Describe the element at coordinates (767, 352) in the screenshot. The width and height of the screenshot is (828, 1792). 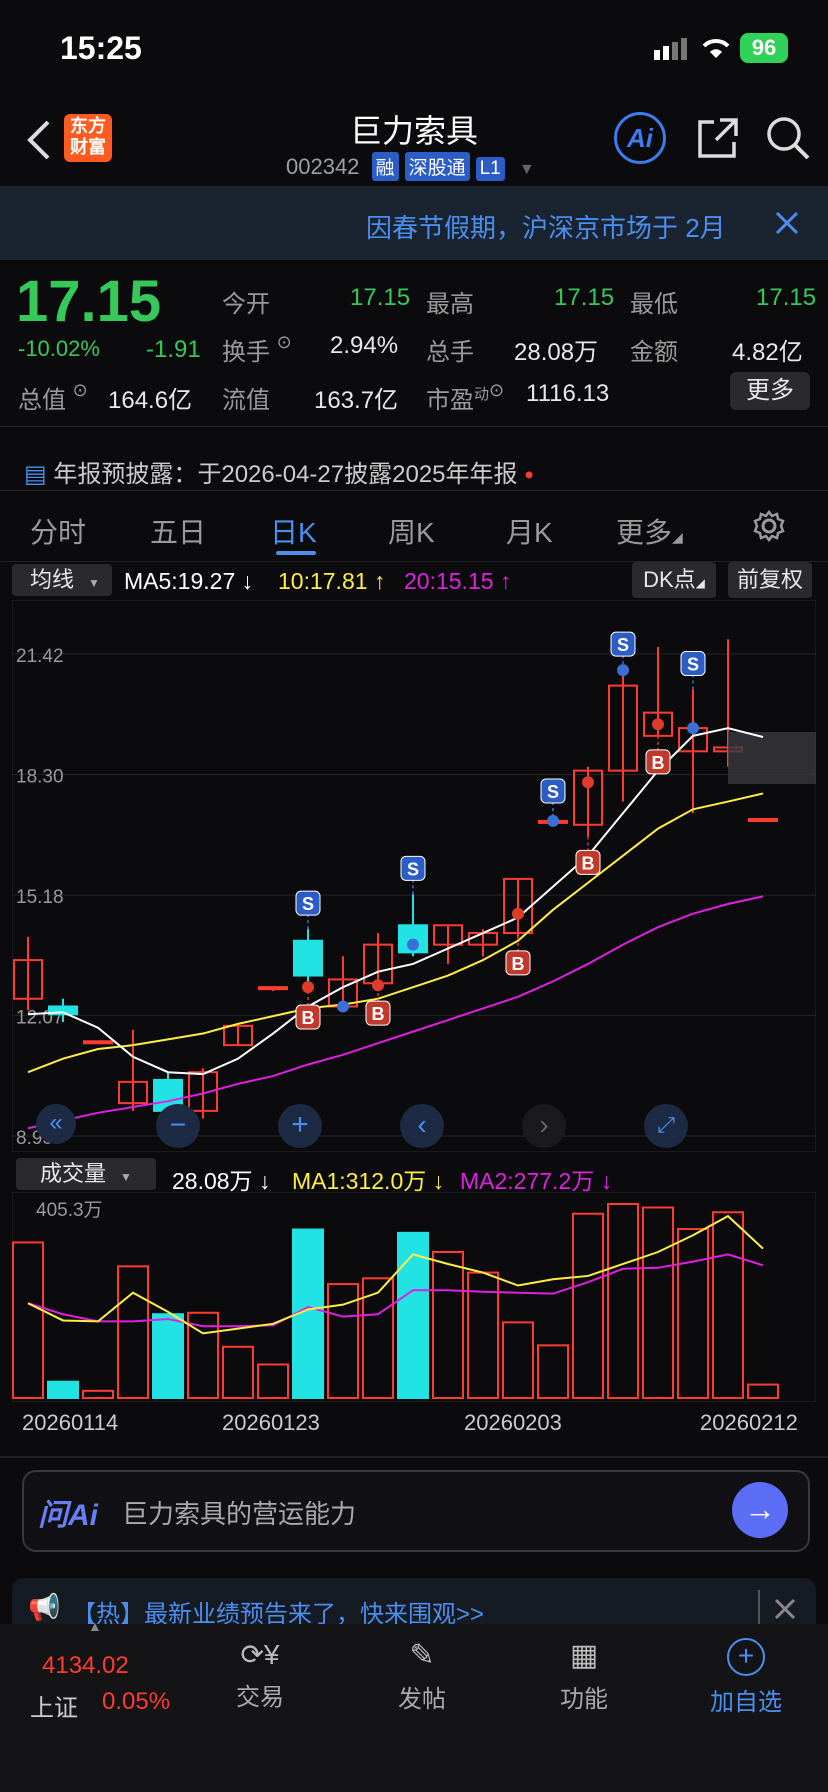
I see `amount-value: 4.82亿` at that location.